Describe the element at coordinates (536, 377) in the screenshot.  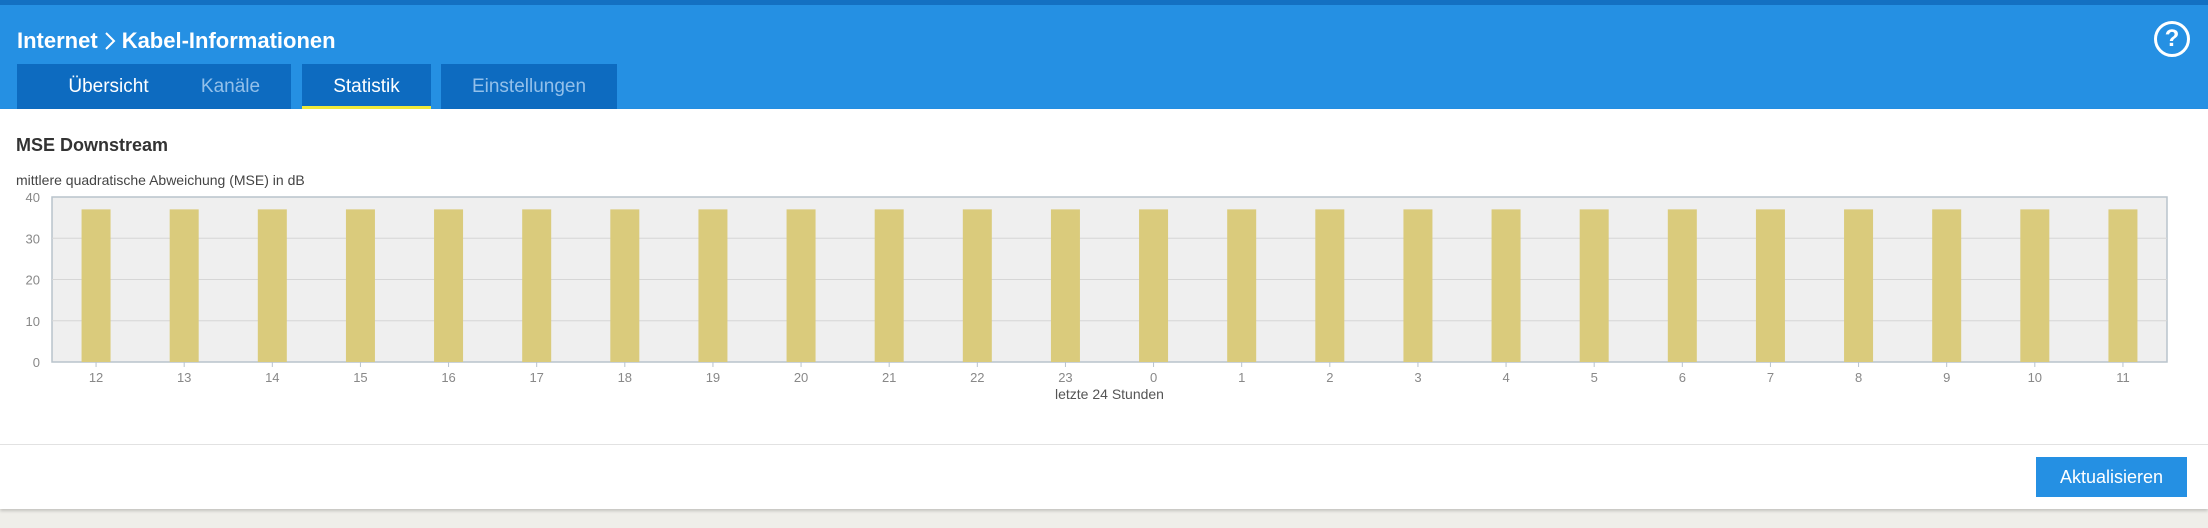
I see `x-tick-label: 17` at that location.